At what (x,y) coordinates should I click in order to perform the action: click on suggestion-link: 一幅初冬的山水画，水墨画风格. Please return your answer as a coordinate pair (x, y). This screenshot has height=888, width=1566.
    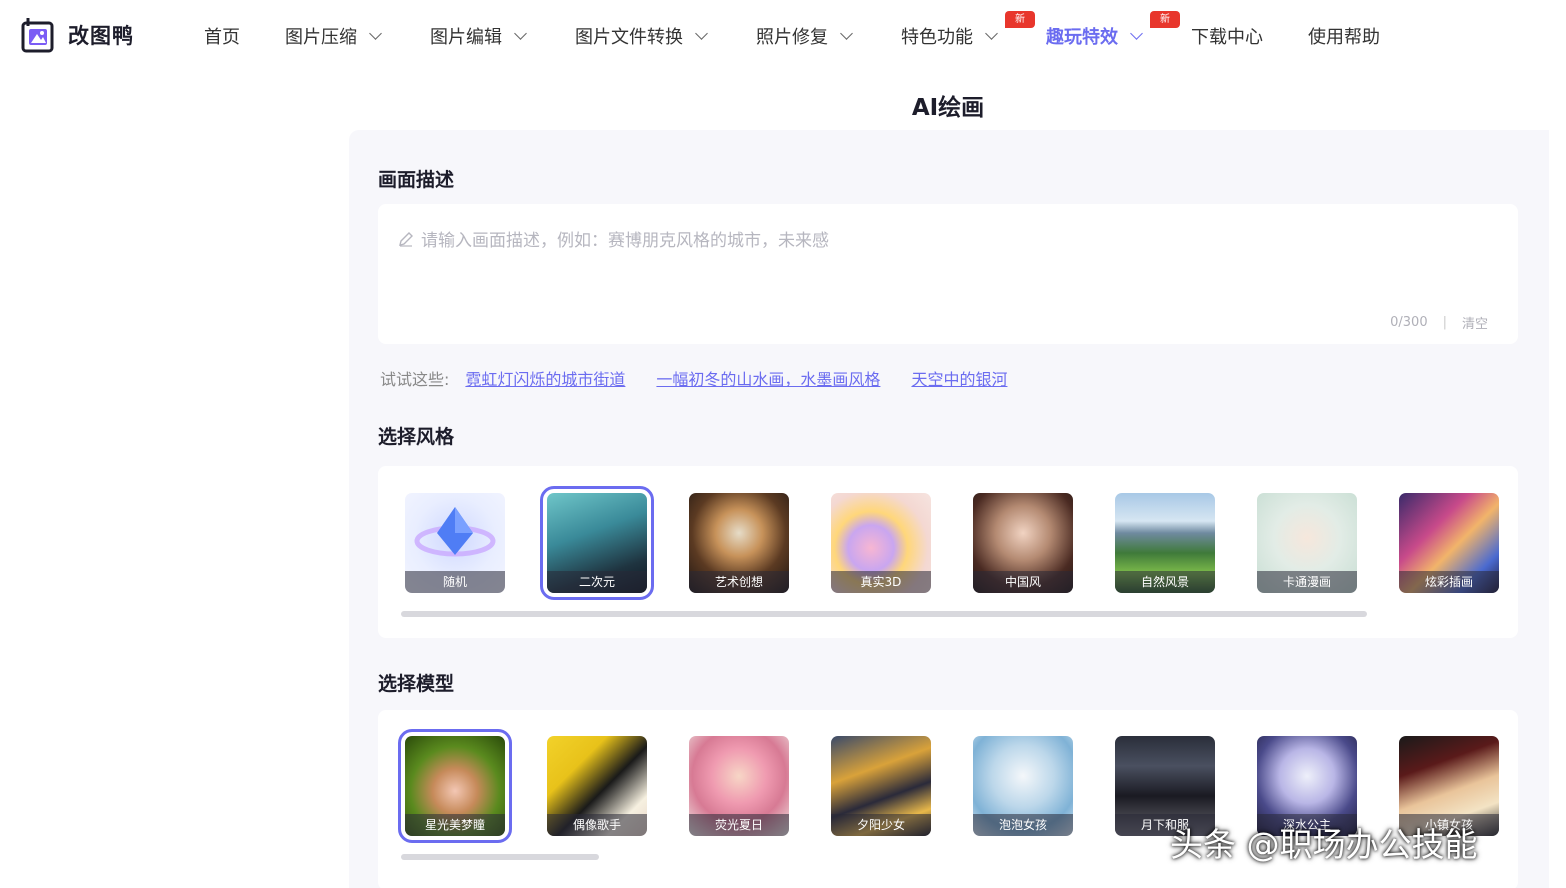
    Looking at the image, I should click on (768, 378).